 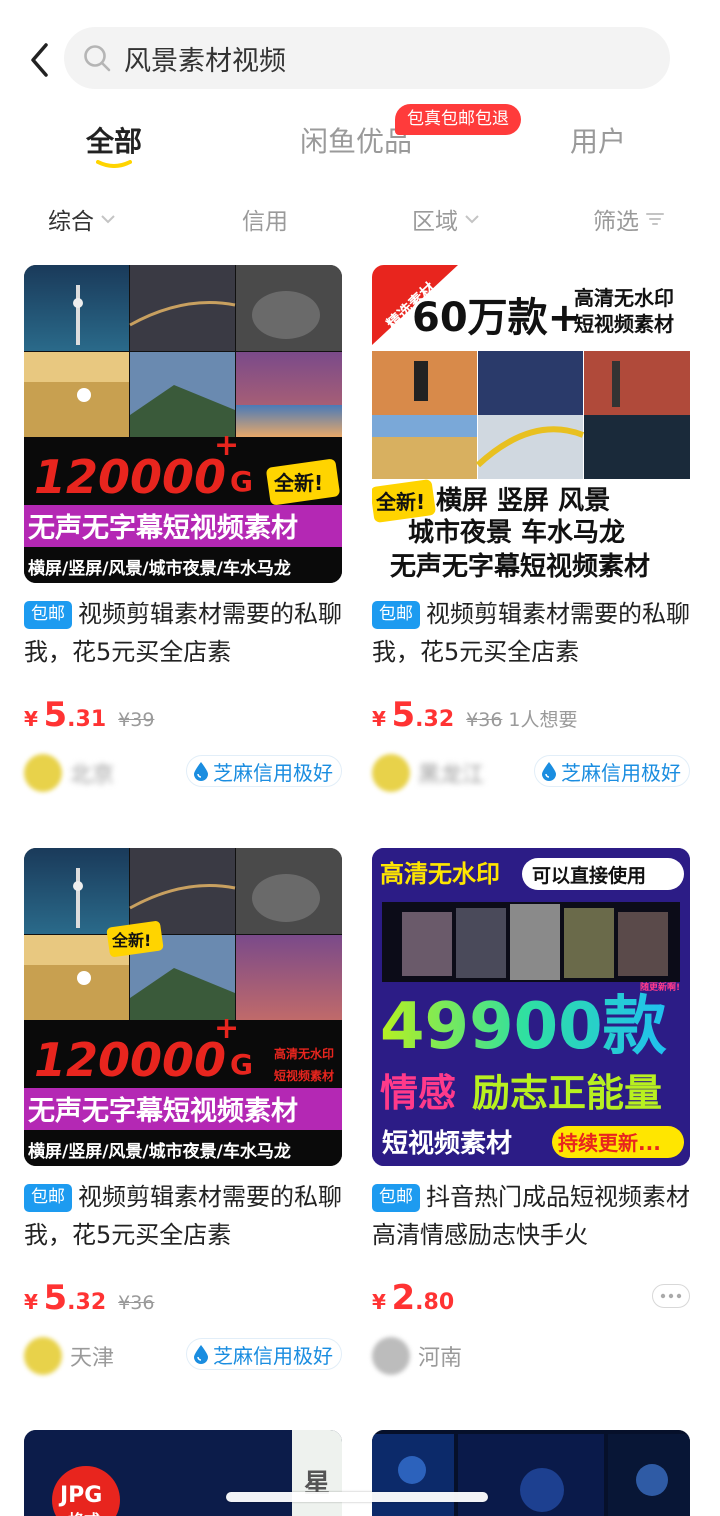 I want to click on product-card: 星 JPG 格式, so click(x=183, y=1473).